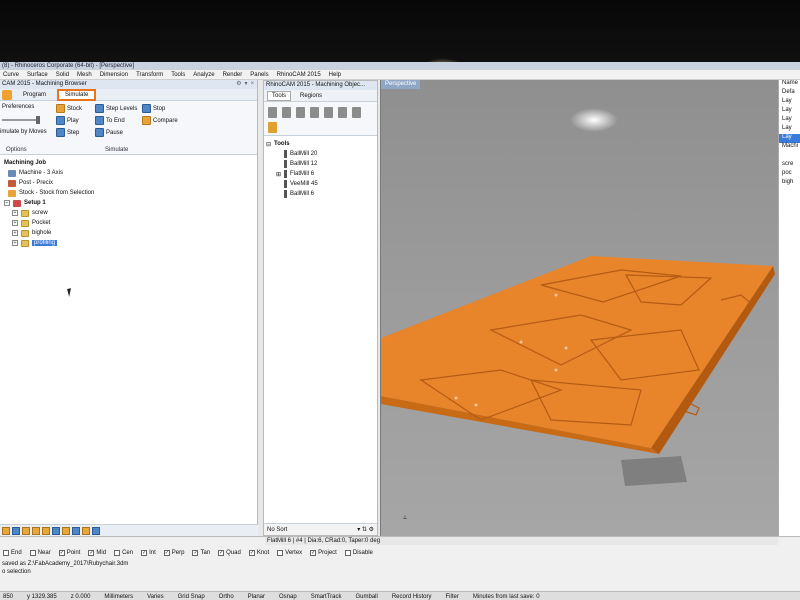 The image size is (800, 600). What do you see at coordinates (259, 74) in the screenshot?
I see `menu-panels: Panels` at bounding box center [259, 74].